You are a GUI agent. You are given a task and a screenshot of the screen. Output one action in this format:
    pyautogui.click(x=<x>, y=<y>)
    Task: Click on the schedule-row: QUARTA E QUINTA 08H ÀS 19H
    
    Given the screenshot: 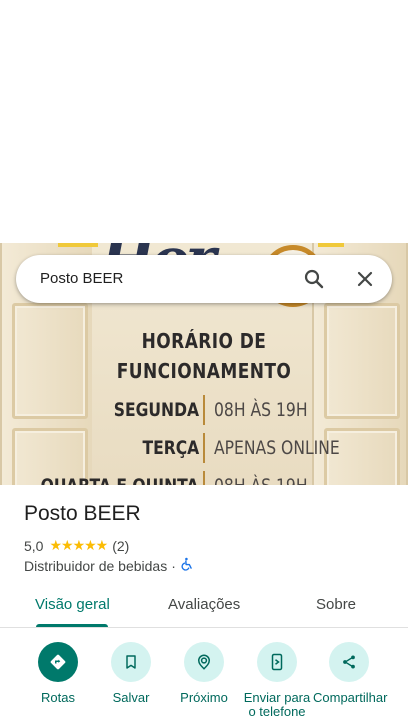 What is the action you would take?
    pyautogui.click(x=204, y=478)
    